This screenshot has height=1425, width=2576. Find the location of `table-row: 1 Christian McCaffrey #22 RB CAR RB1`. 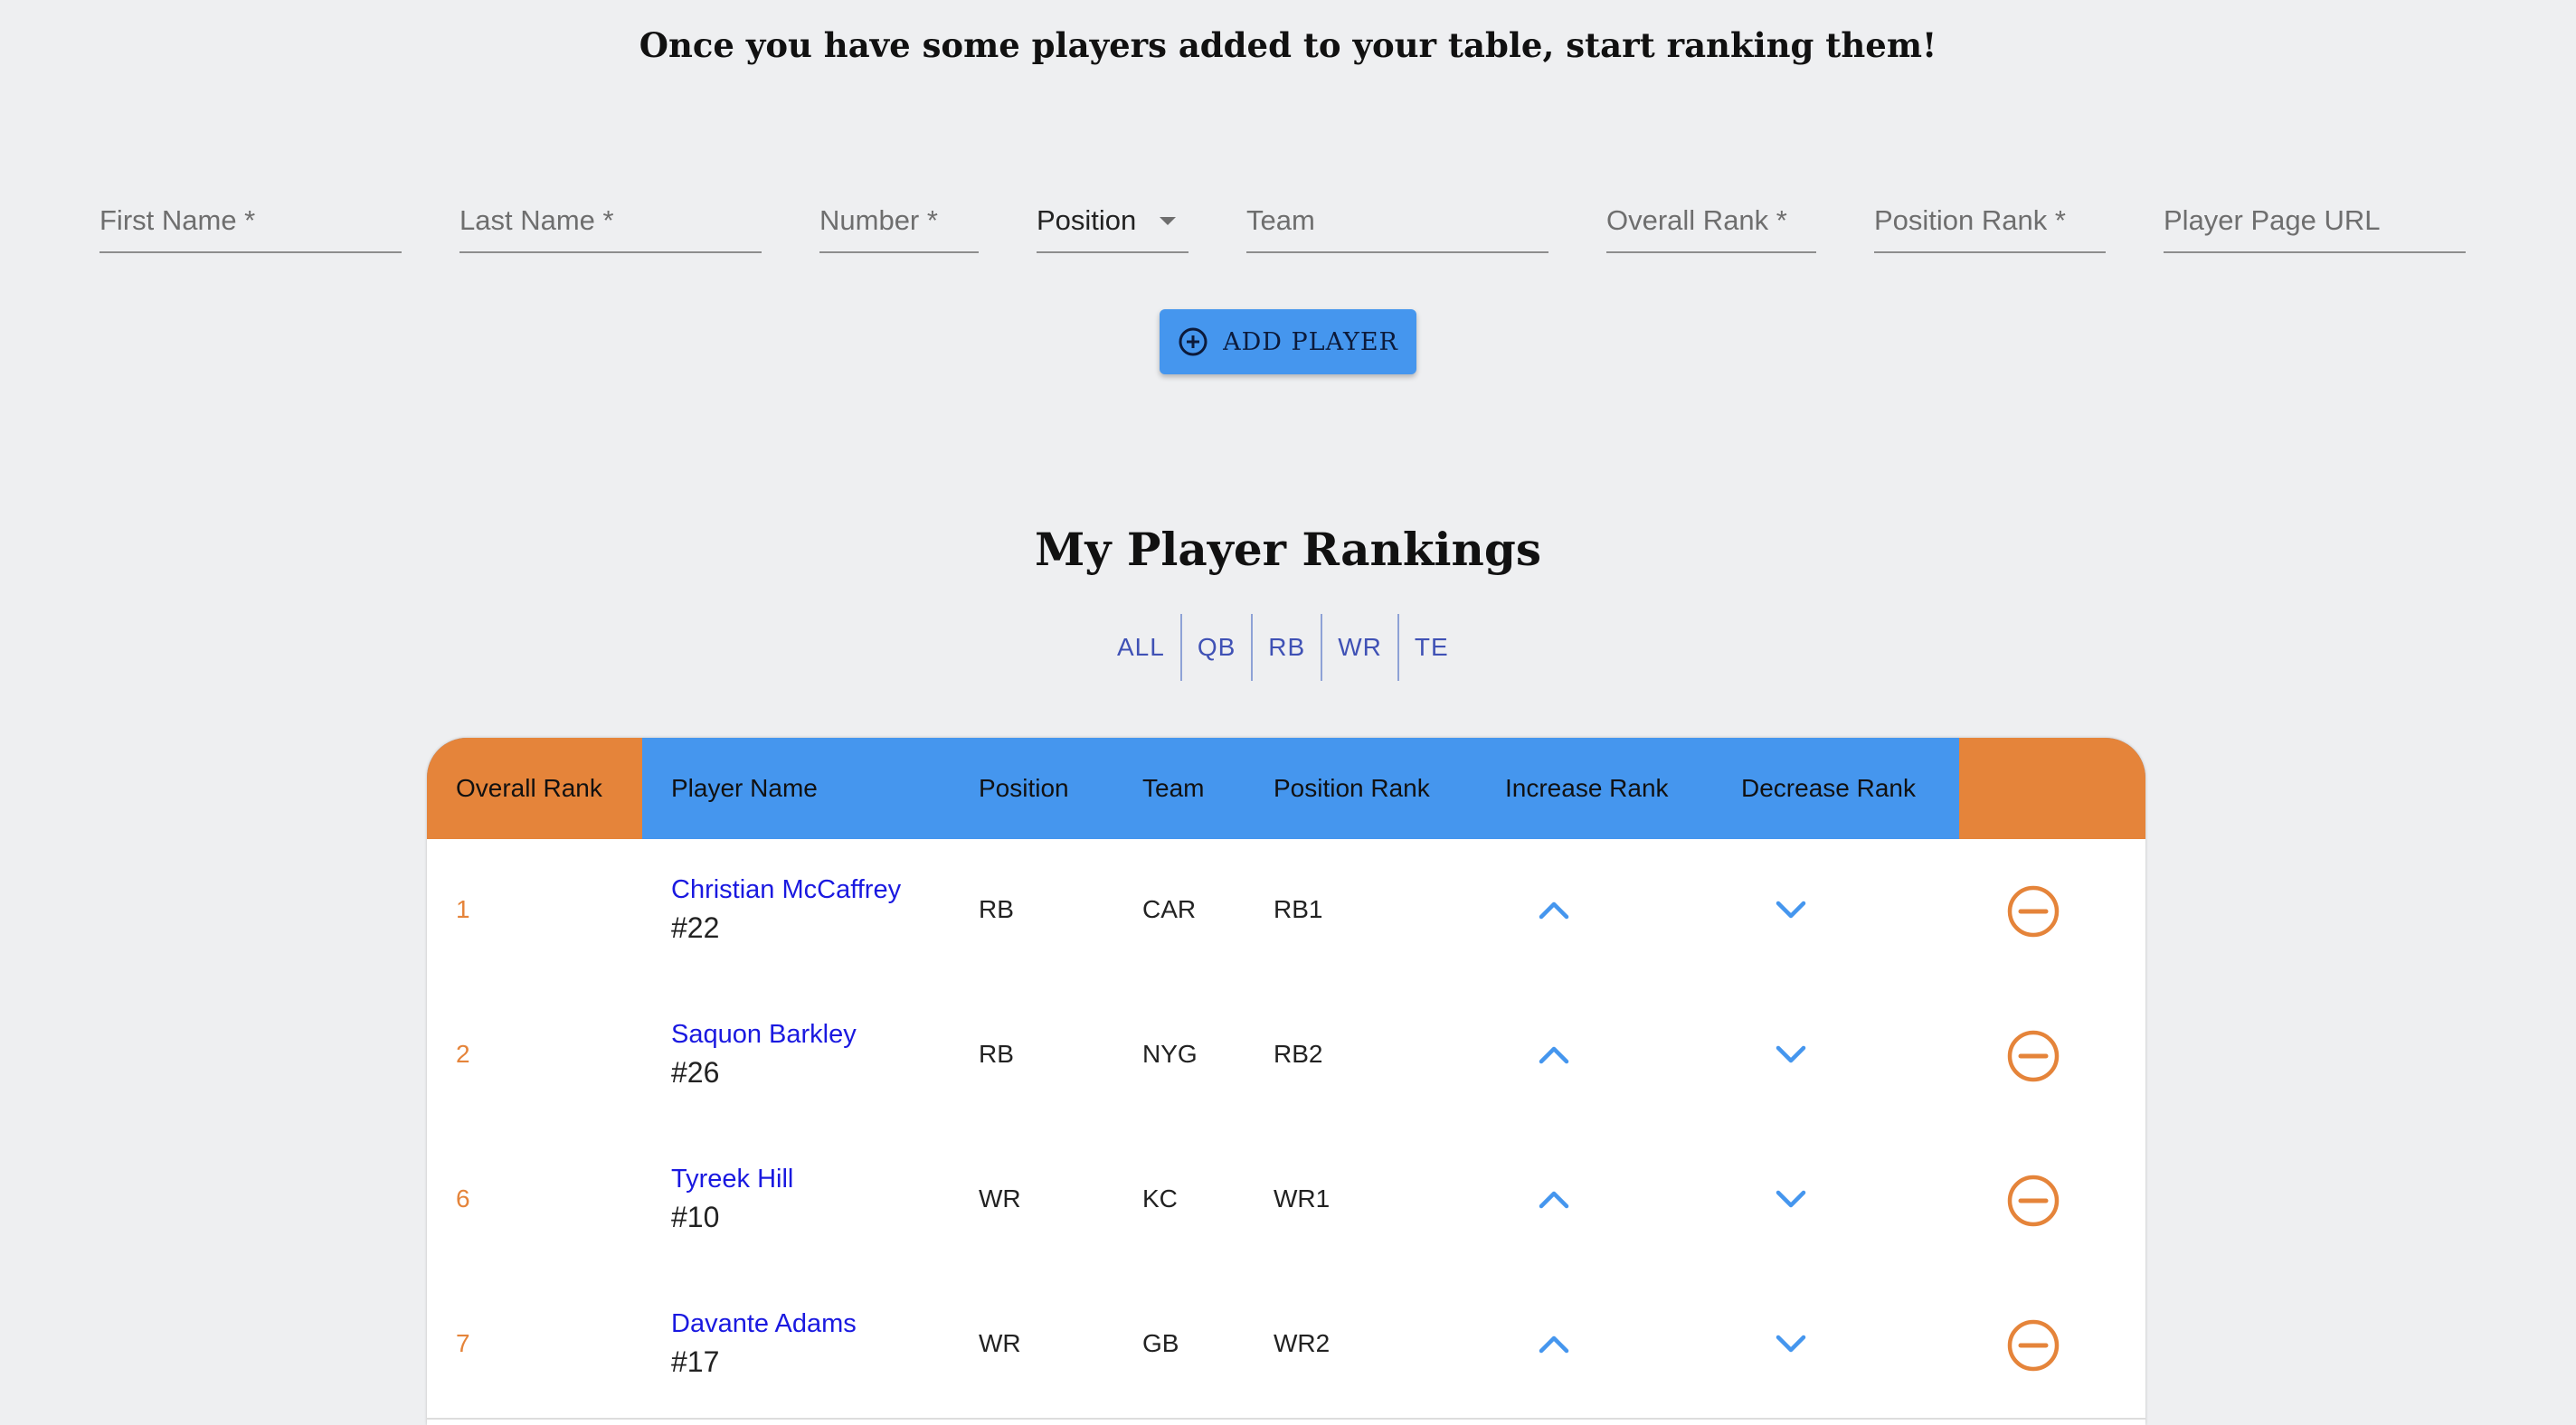

table-row: 1 Christian McCaffrey #22 RB CAR RB1 is located at coordinates (1286, 912).